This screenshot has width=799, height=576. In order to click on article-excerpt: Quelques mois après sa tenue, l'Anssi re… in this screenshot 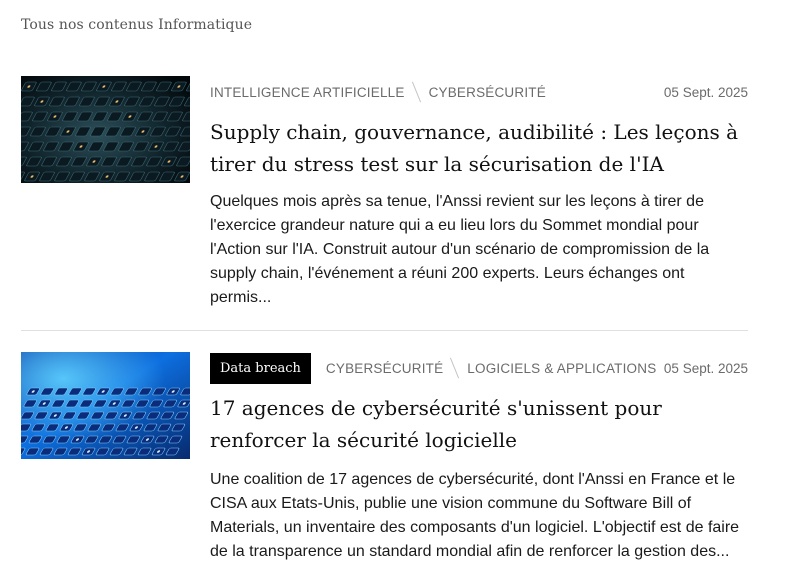, I will do `click(460, 249)`.